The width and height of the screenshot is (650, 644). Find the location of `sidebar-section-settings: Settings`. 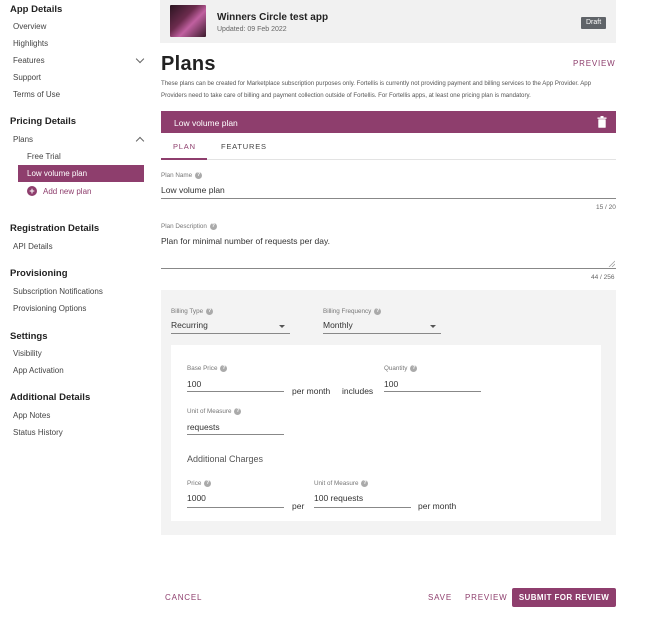

sidebar-section-settings: Settings is located at coordinates (29, 336).